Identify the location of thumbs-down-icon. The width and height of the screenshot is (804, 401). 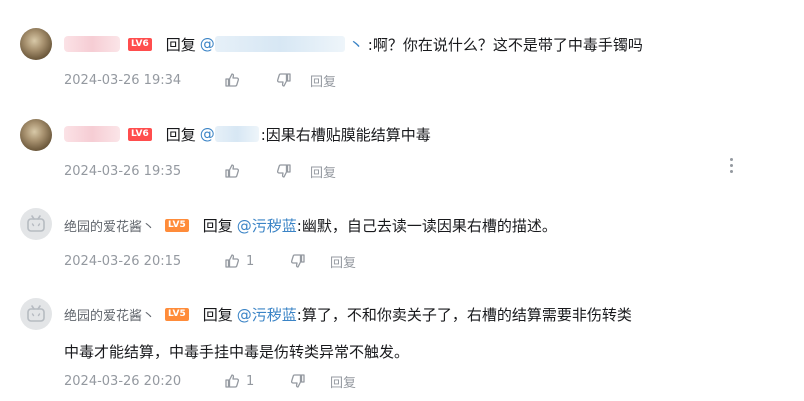
(297, 381).